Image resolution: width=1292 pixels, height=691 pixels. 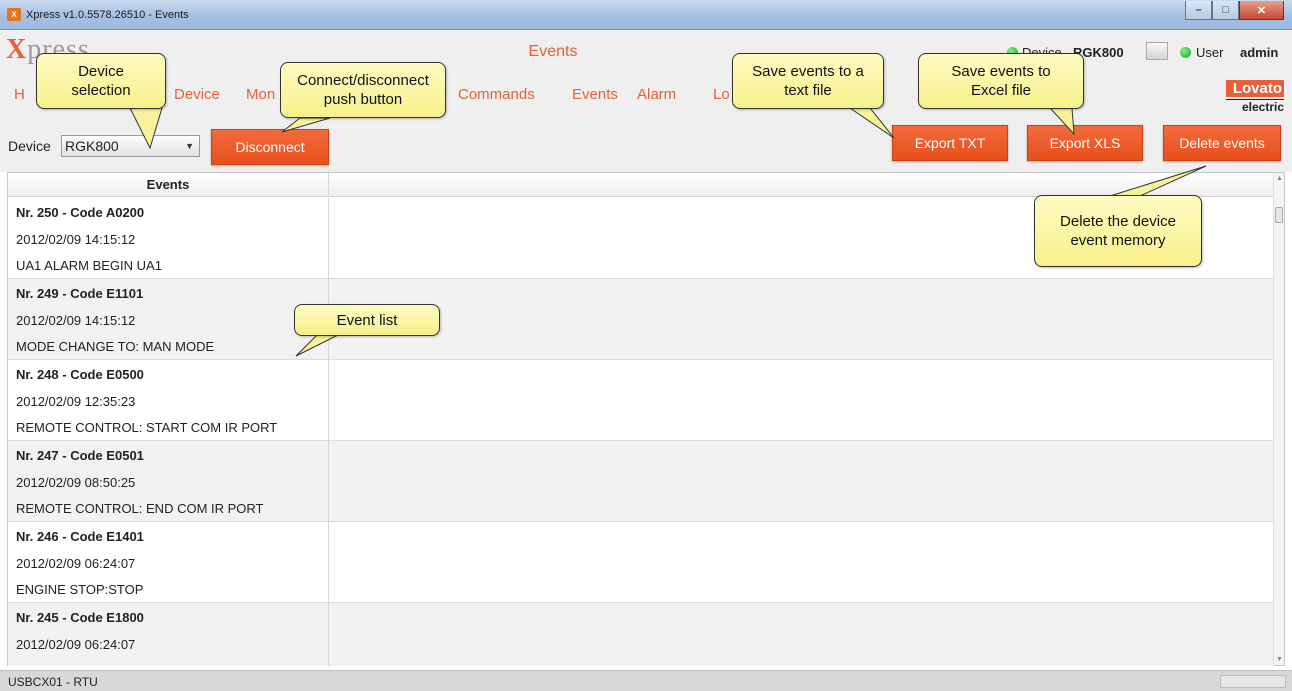 I want to click on callout-delete: Delete the device event memory, so click(x=1118, y=231).